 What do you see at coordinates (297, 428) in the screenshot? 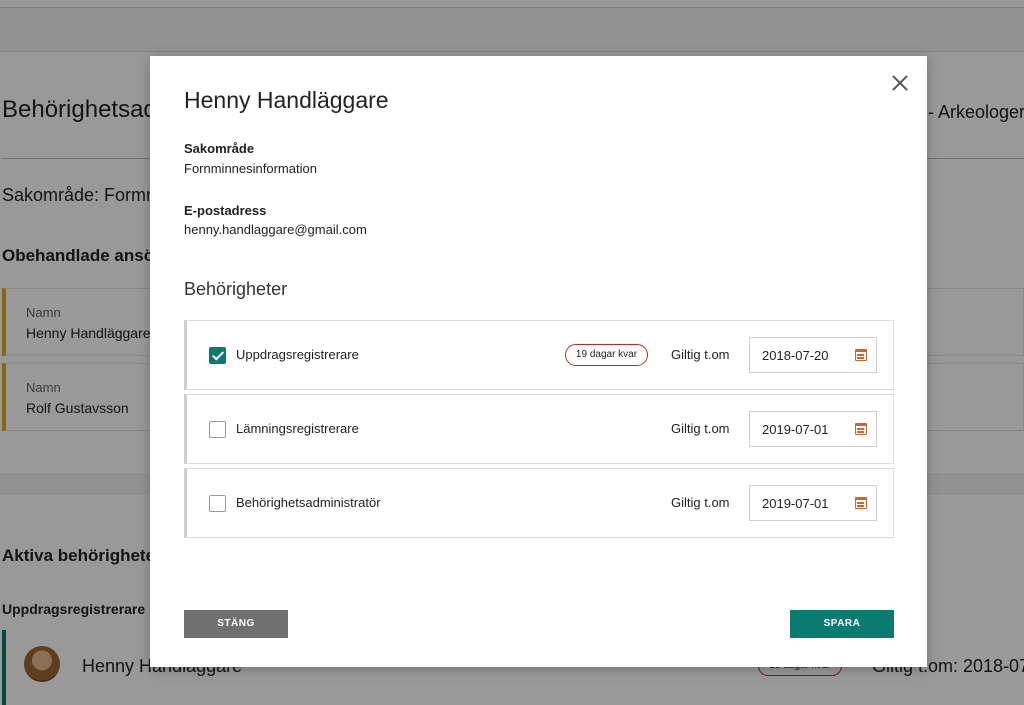
I see `permission-role: Lämningsregistrerare` at bounding box center [297, 428].